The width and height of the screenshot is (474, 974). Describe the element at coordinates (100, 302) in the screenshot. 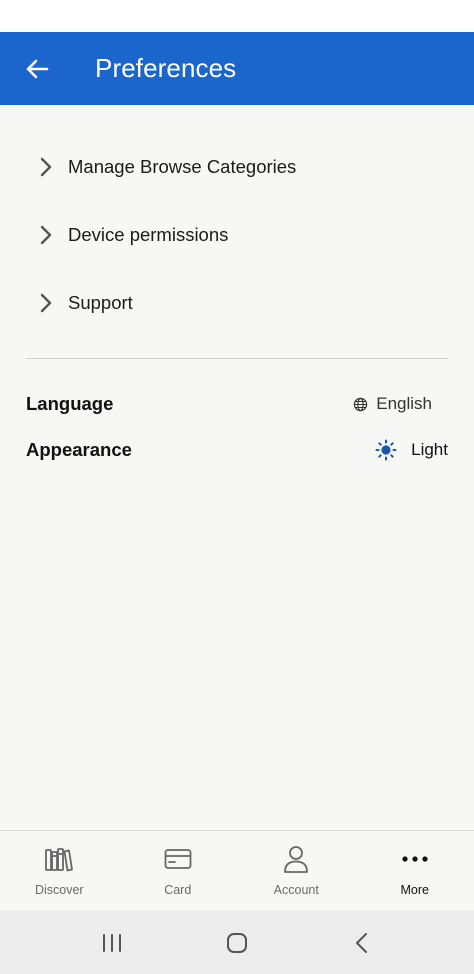

I see `menu-item-label: Support` at that location.